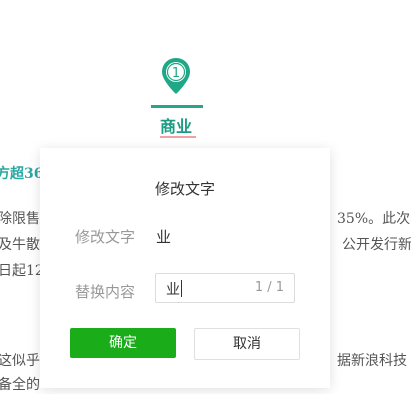 This screenshot has height=394, width=411. I want to click on article-heading-fragment: 方超36, so click(22, 174).